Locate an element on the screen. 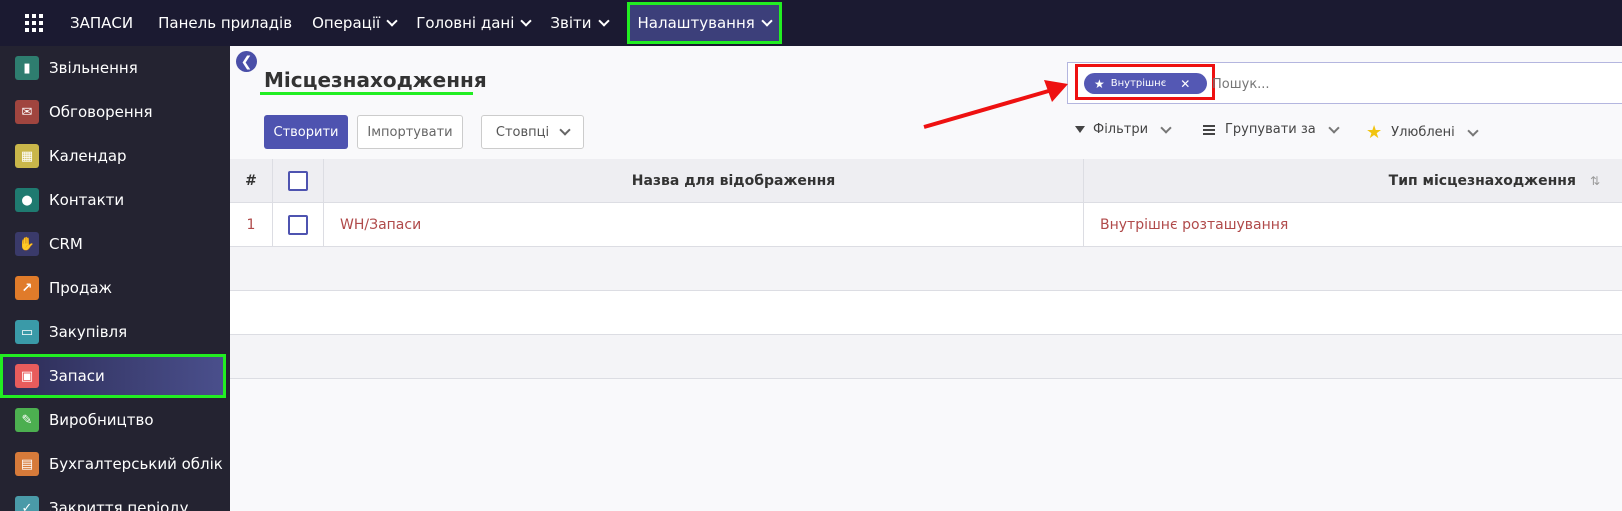 This screenshot has width=1622, height=511. accounting-icon: ▤ is located at coordinates (27, 464).